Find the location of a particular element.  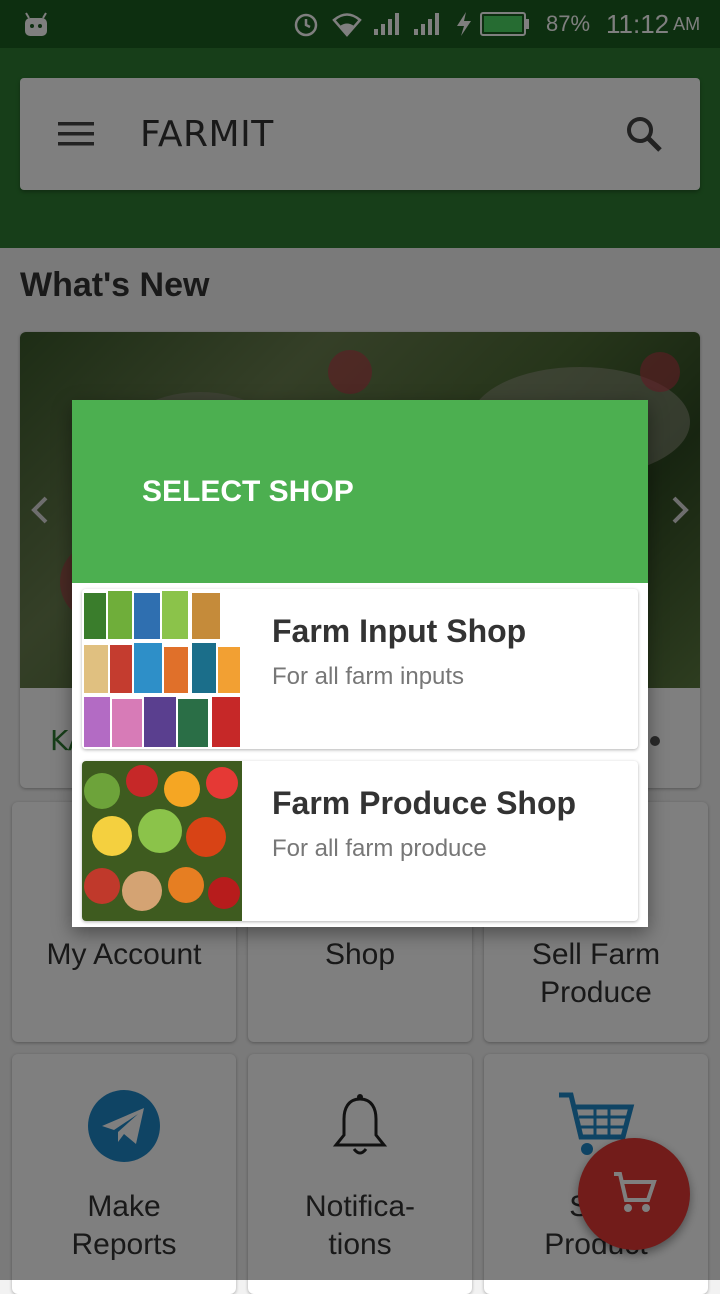

farm-input-image is located at coordinates (162, 669).